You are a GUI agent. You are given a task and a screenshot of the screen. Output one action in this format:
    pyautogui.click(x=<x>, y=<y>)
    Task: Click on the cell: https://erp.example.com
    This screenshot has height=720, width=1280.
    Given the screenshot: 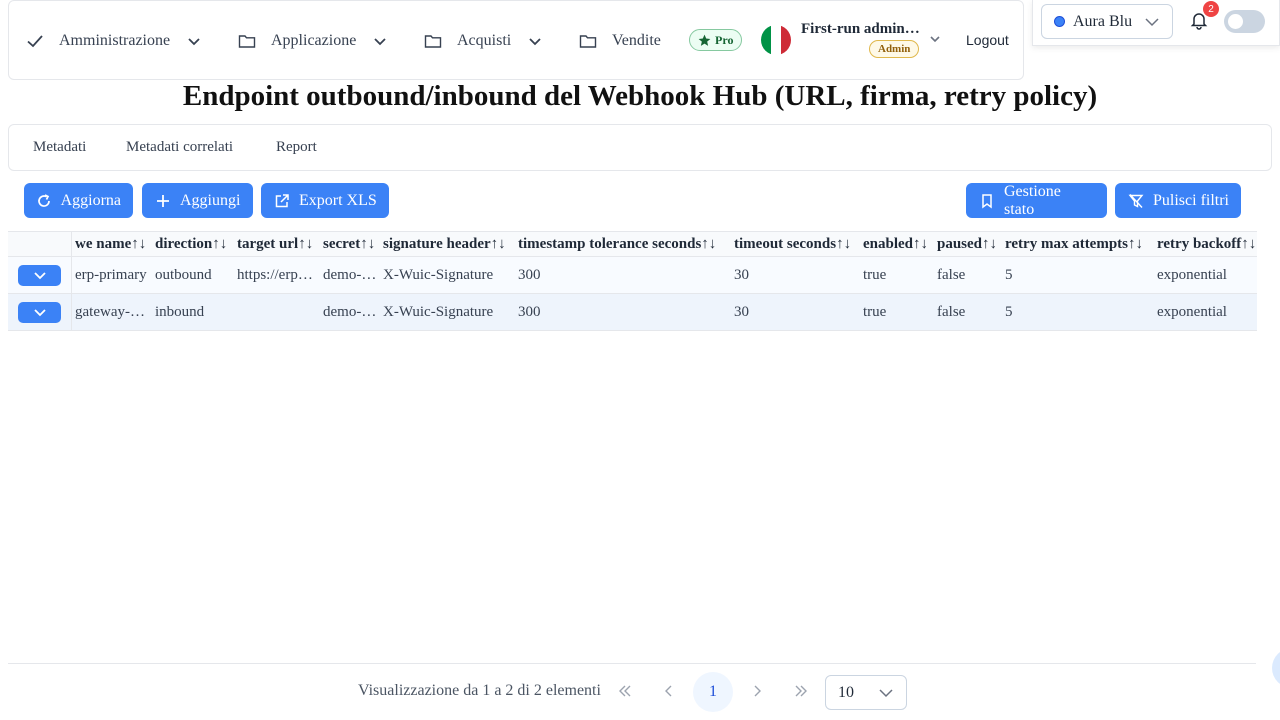 What is the action you would take?
    pyautogui.click(x=275, y=275)
    